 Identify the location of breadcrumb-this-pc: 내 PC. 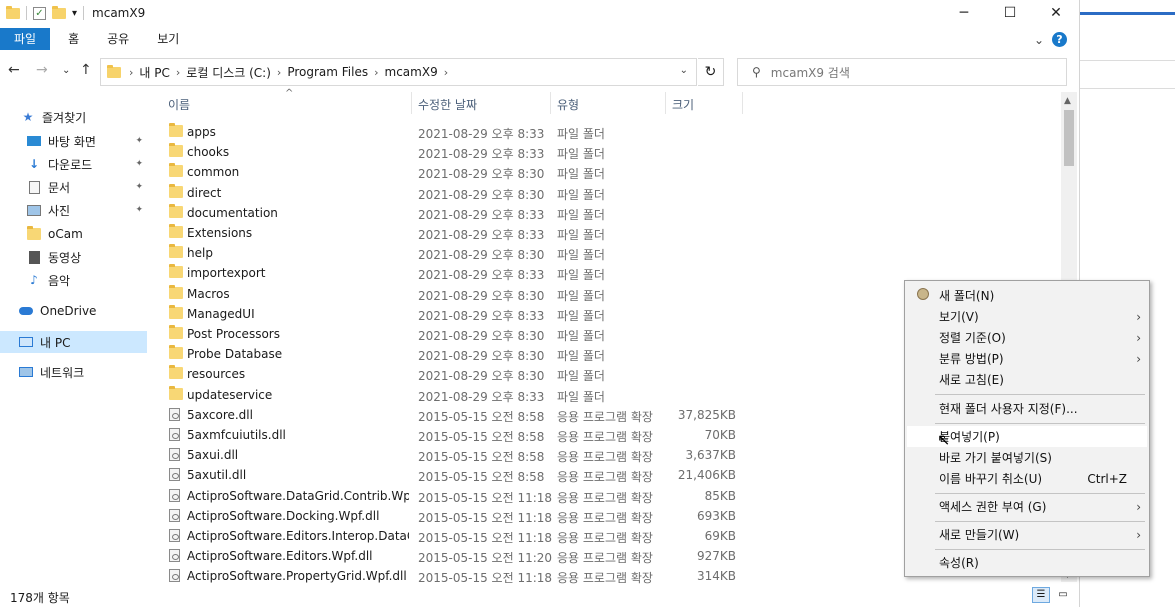
(154, 72).